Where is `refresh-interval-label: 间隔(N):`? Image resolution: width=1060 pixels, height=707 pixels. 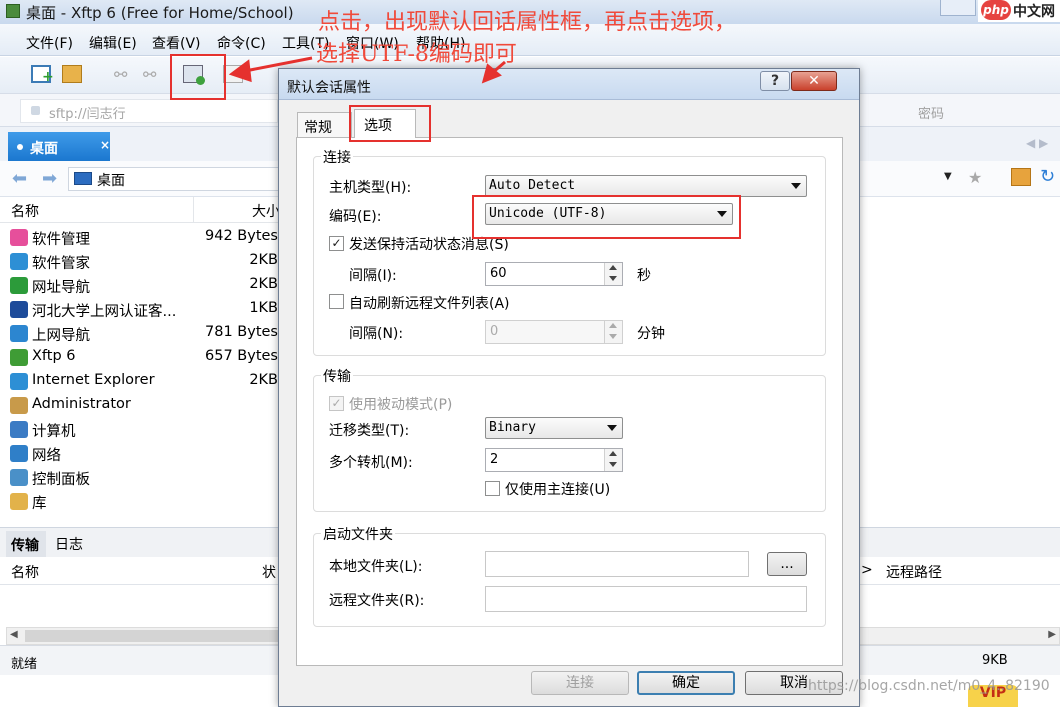
refresh-interval-label: 间隔(N): is located at coordinates (376, 334).